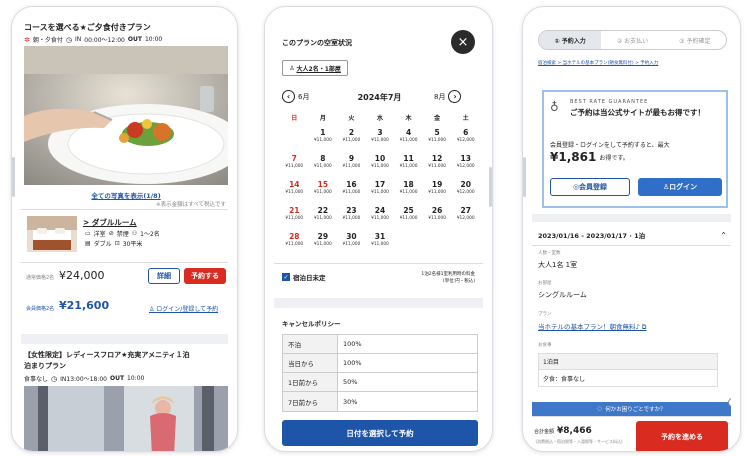  I want to click on calendar-day-number: 15, so click(323, 184).